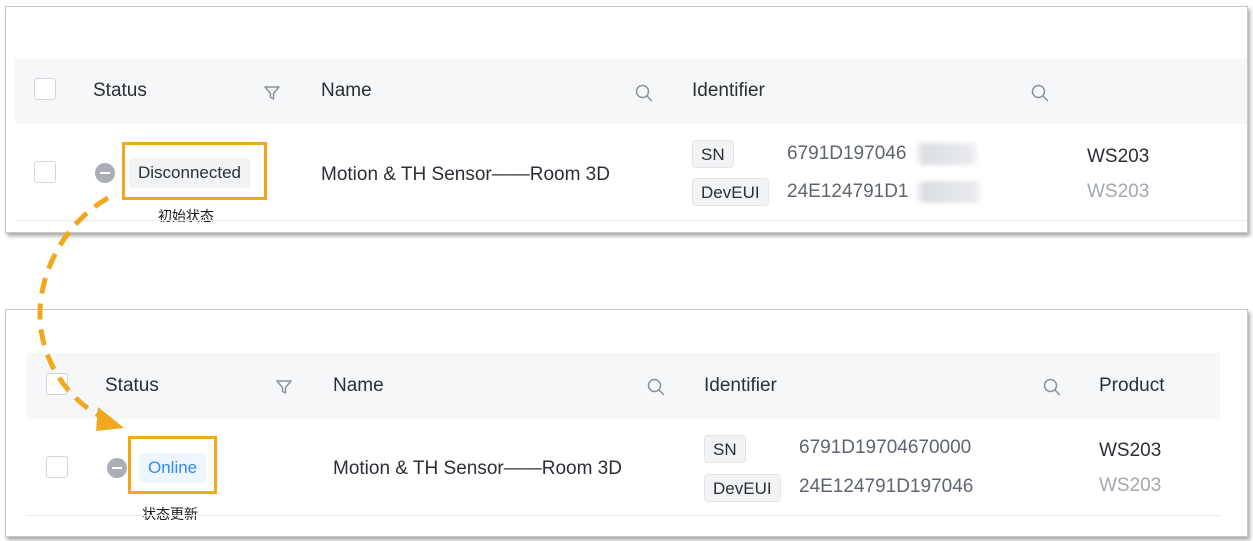  What do you see at coordinates (847, 153) in the screenshot?
I see `sn-value: 6791D197046` at bounding box center [847, 153].